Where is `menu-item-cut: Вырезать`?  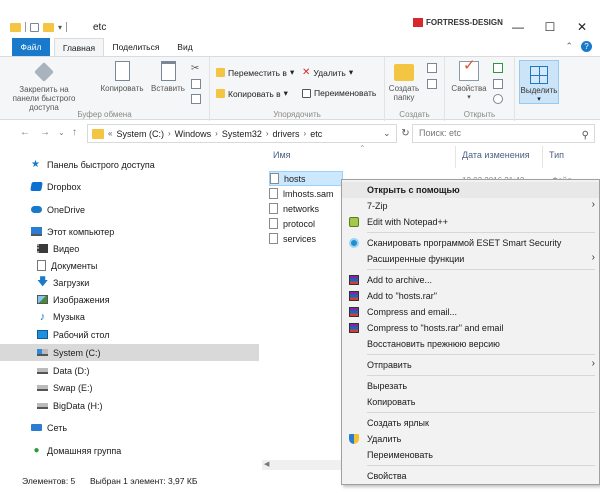 menu-item-cut: Вырезать is located at coordinates (470, 386).